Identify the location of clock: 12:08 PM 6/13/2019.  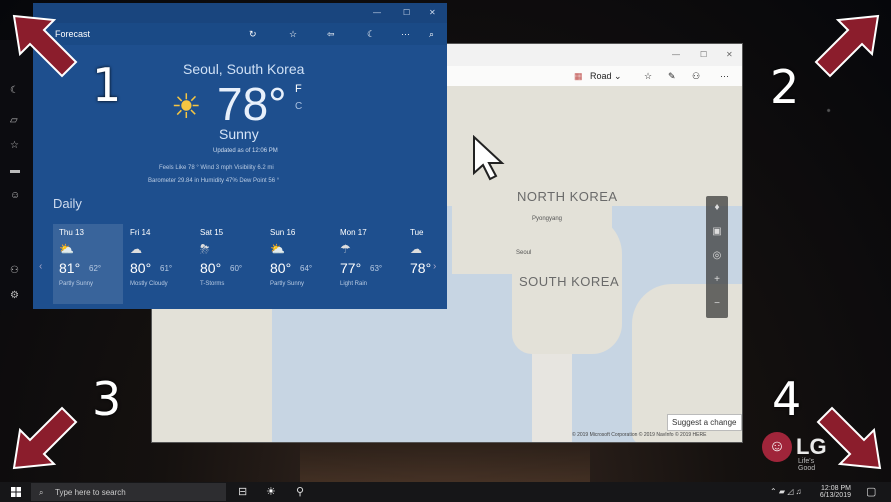
(835, 492).